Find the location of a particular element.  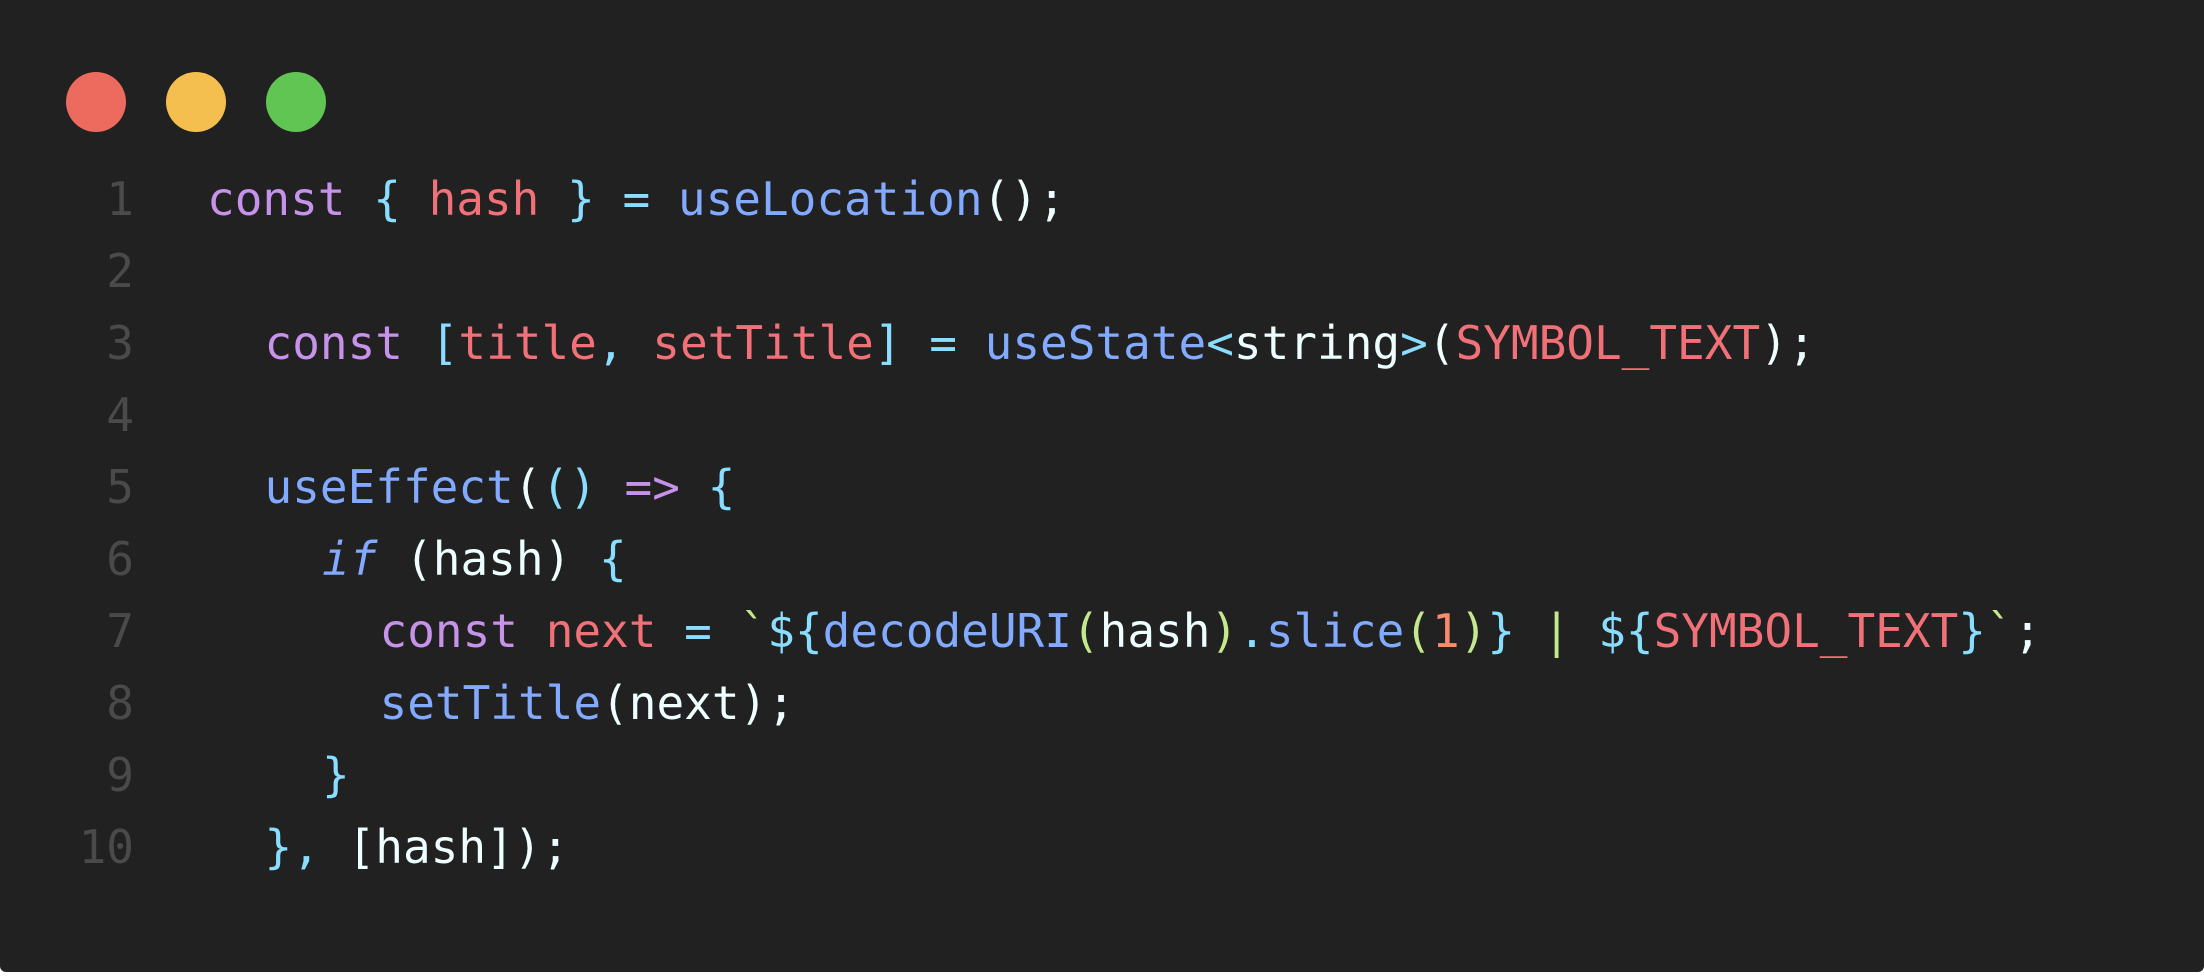

line-number: 2 is located at coordinates (120, 271).